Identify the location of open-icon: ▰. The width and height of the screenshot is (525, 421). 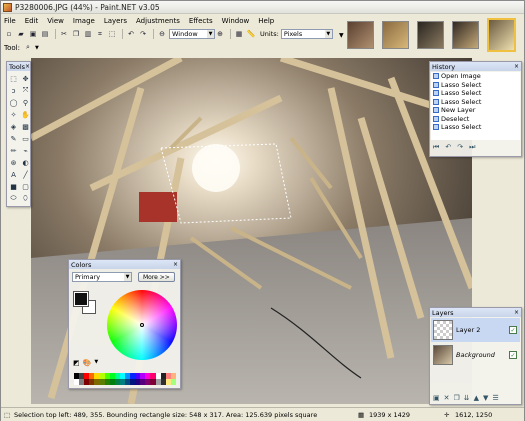
(21, 34).